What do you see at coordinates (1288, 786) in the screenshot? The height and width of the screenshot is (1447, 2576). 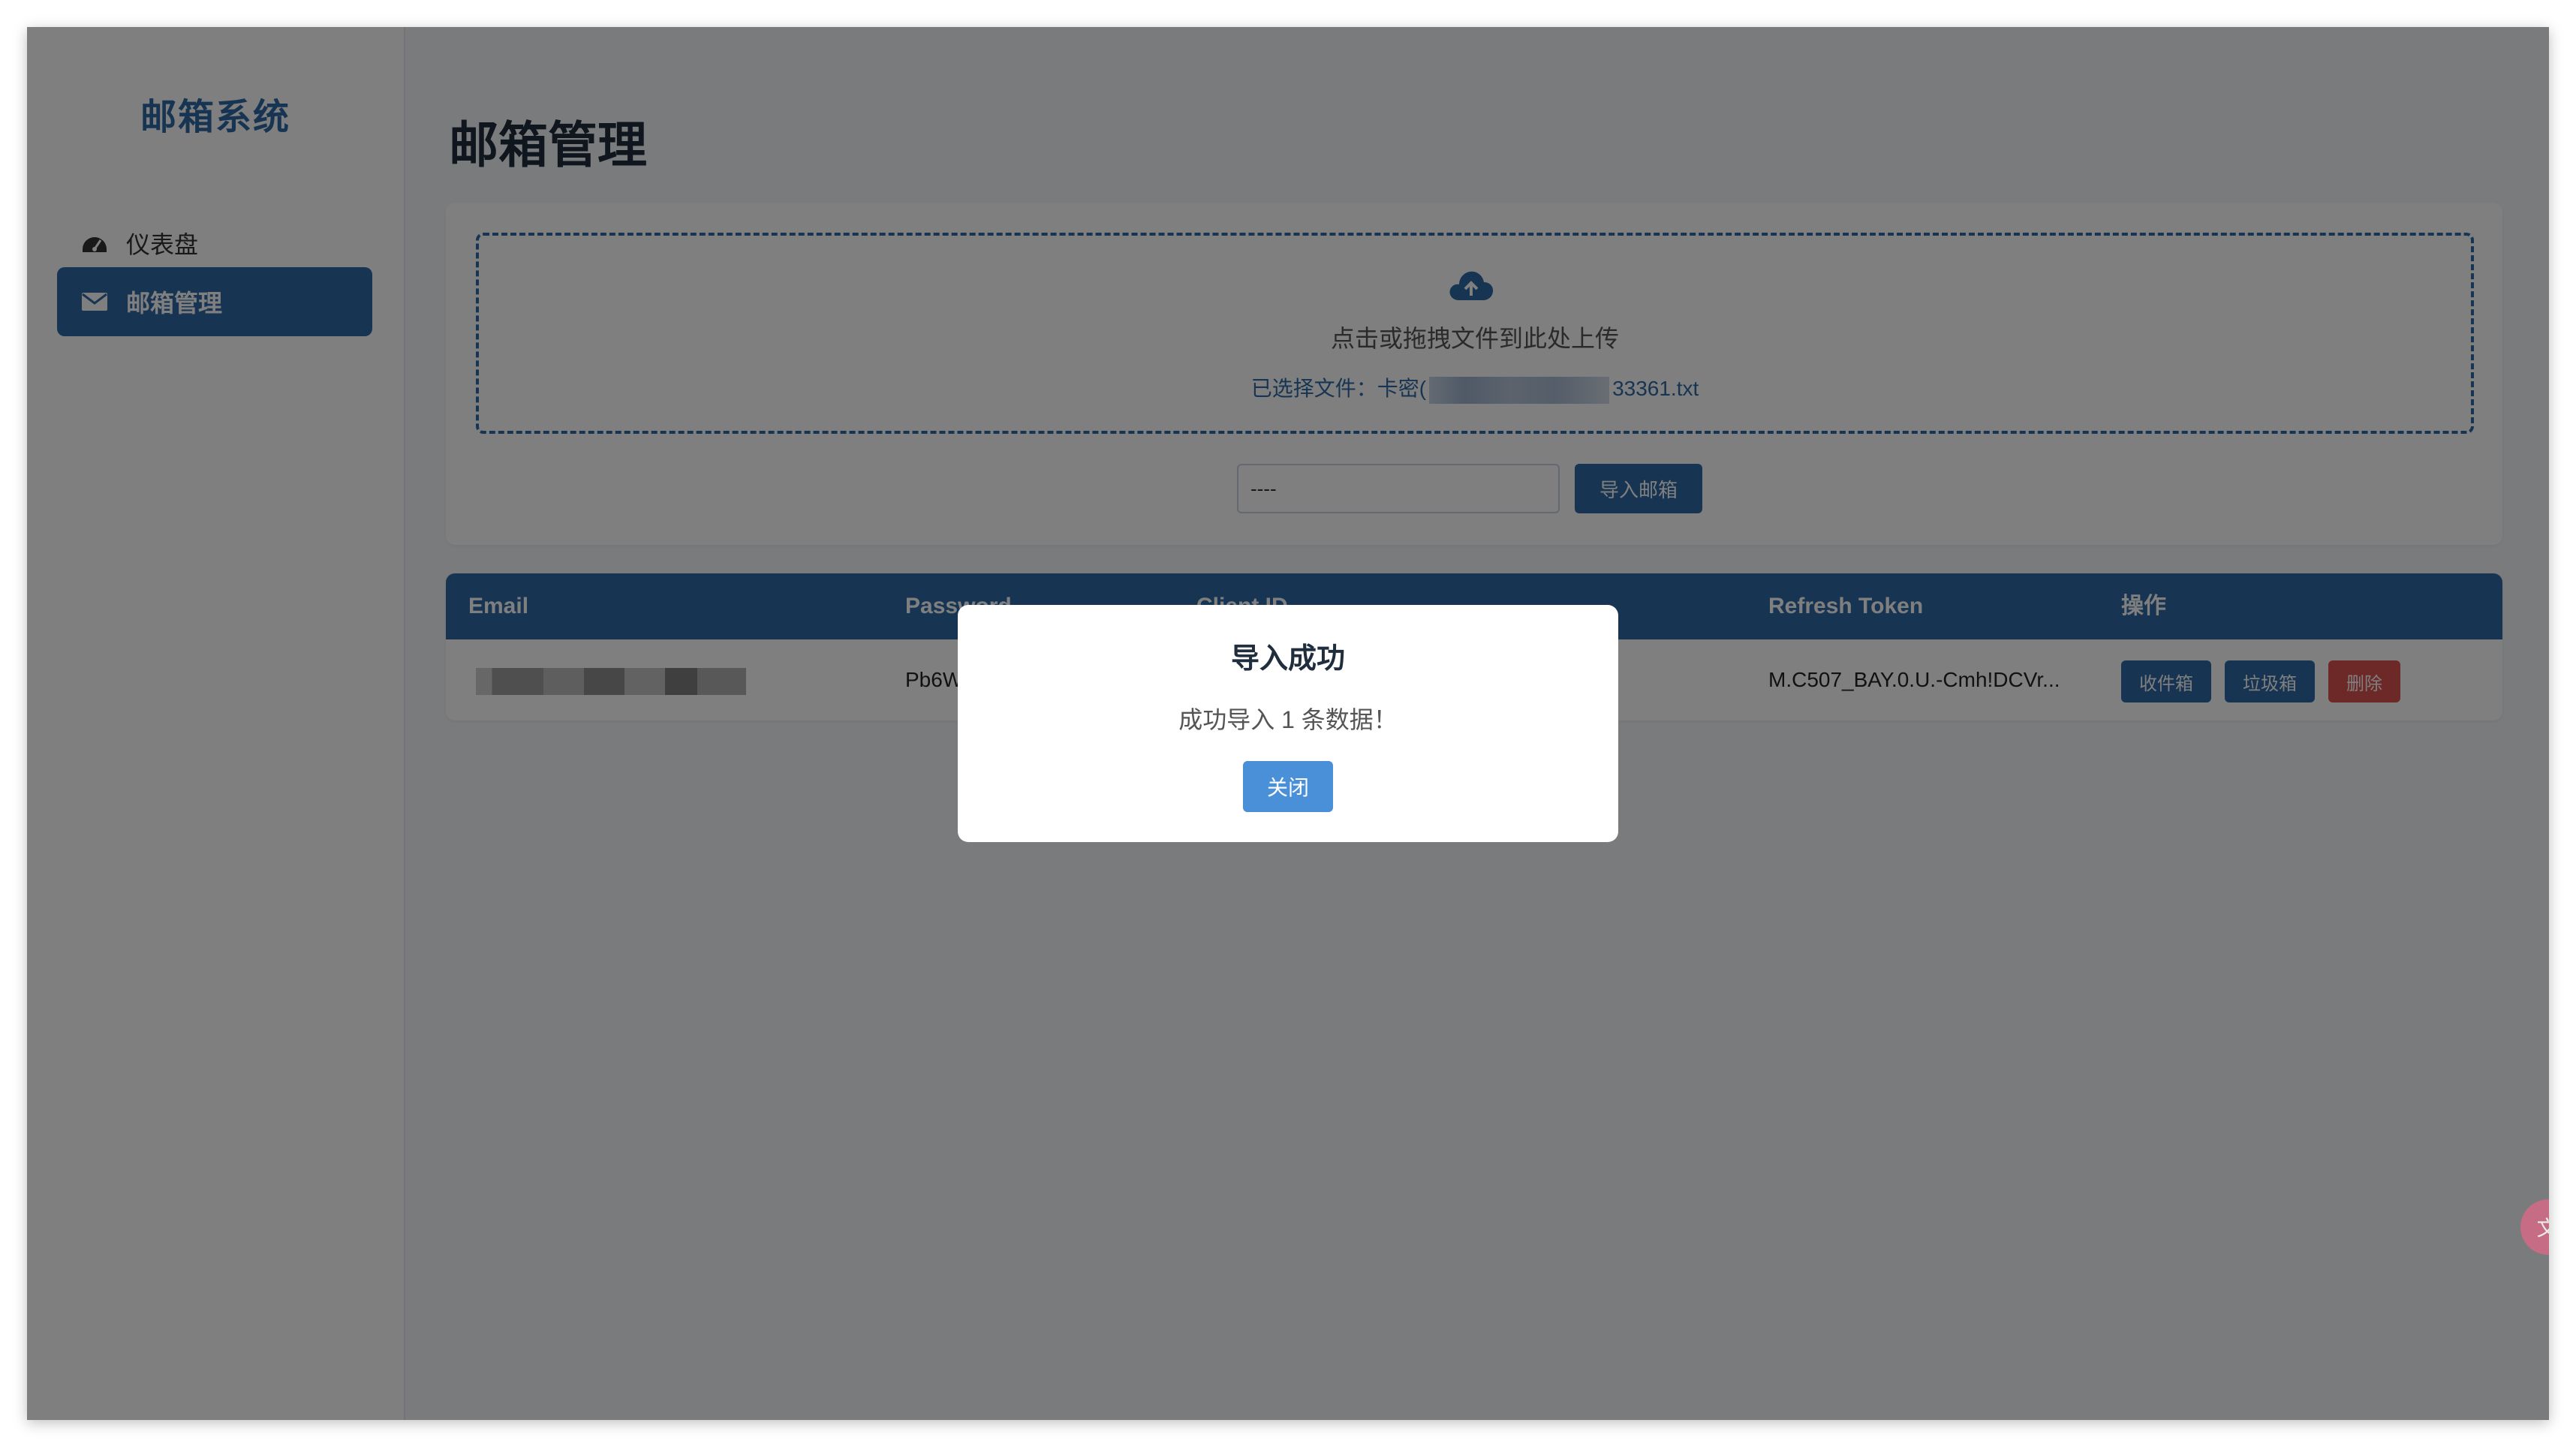 I see `close-button: 关闭` at bounding box center [1288, 786].